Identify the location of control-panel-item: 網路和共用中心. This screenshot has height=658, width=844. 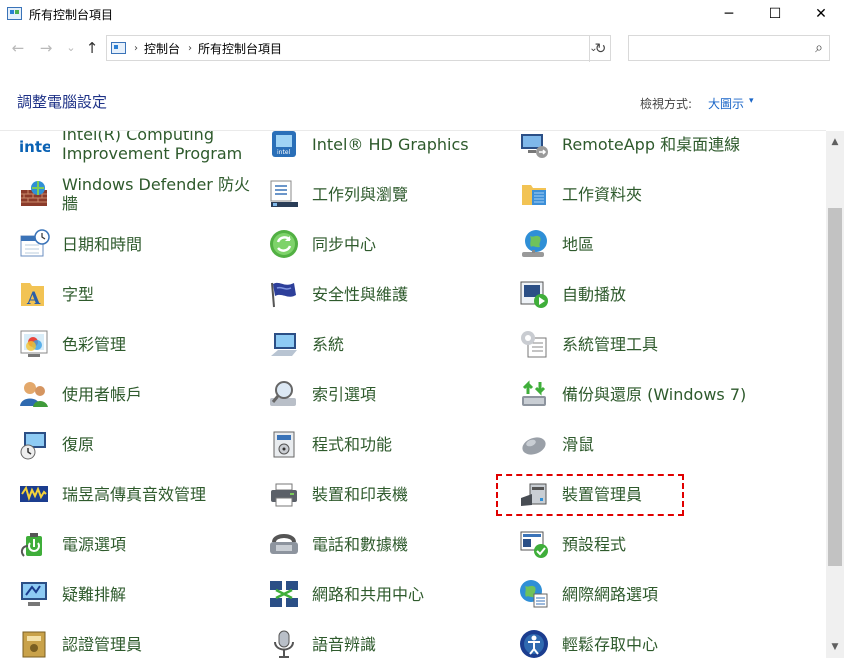
(388, 594).